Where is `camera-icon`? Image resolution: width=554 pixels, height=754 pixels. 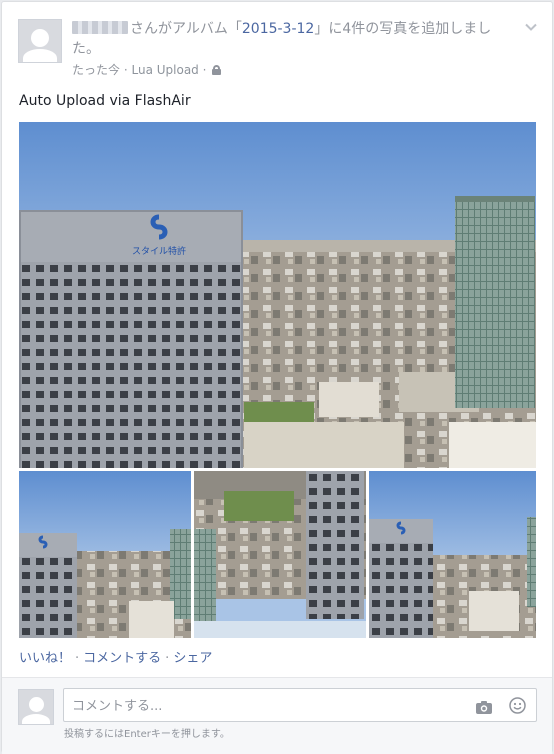
camera-icon is located at coordinates (484, 706).